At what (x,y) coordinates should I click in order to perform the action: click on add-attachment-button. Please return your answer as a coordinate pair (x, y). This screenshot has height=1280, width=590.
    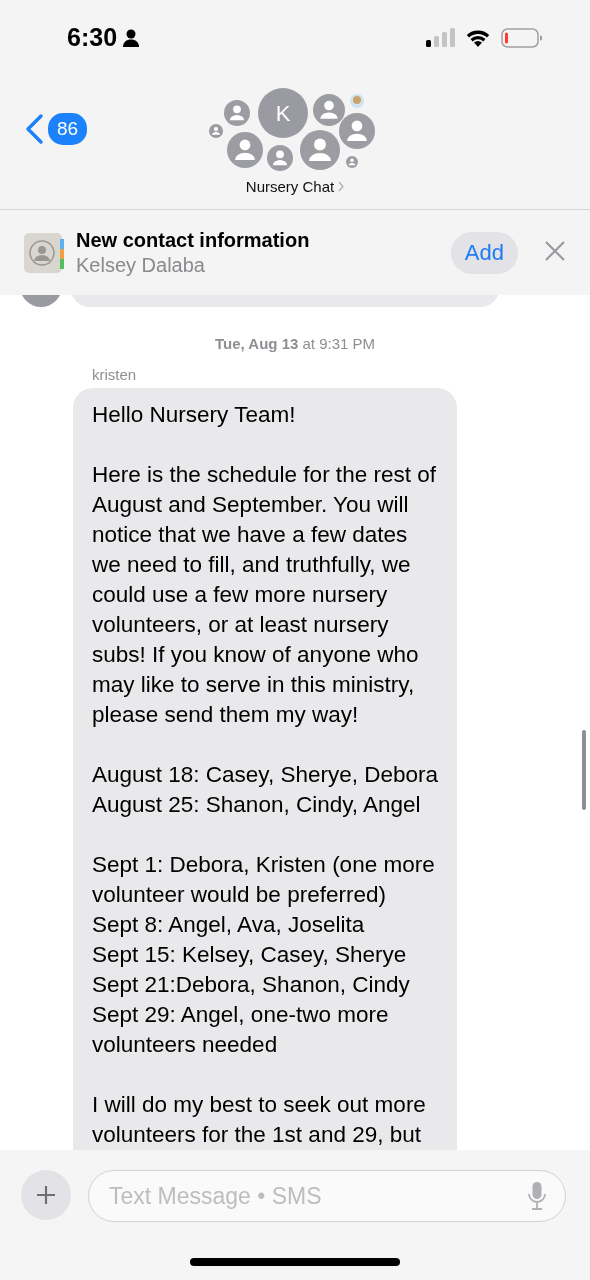
    Looking at the image, I should click on (46, 1195).